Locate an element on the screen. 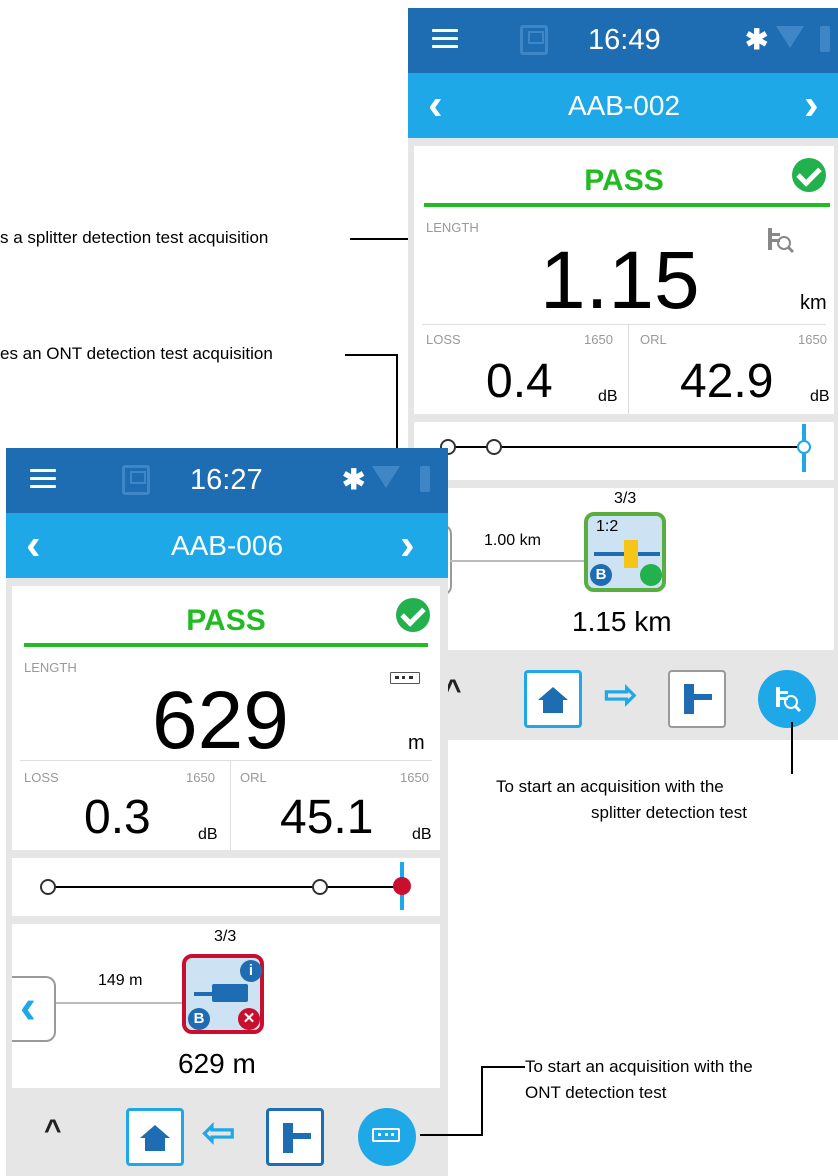 The image size is (838, 1176). caret-up-icon: ^ is located at coordinates (53, 1131).